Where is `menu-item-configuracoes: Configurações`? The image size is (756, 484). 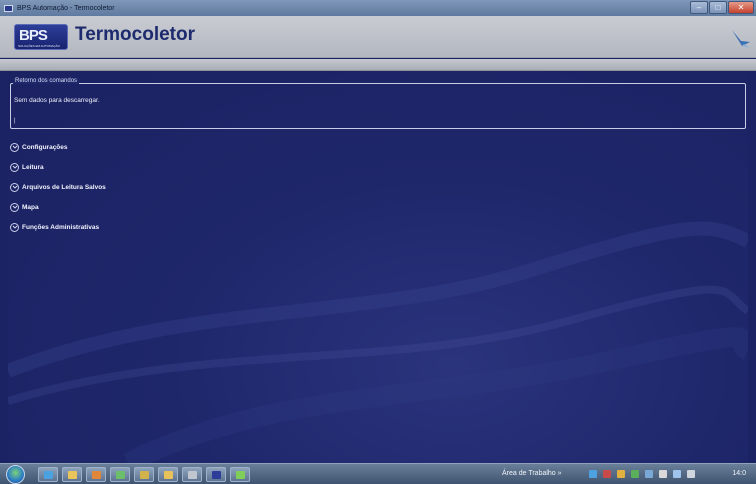 menu-item-configuracoes: Configurações is located at coordinates (58, 147).